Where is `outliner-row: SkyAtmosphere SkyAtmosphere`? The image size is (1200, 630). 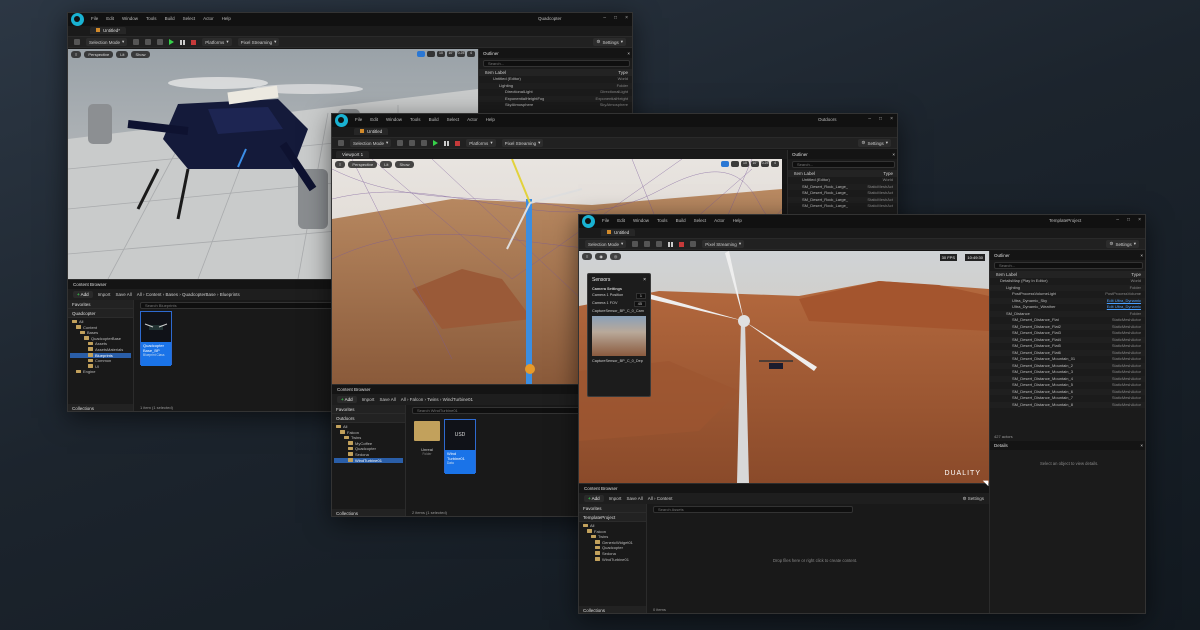
outliner-row: SkyAtmosphere SkyAtmosphere is located at coordinates (555, 105).